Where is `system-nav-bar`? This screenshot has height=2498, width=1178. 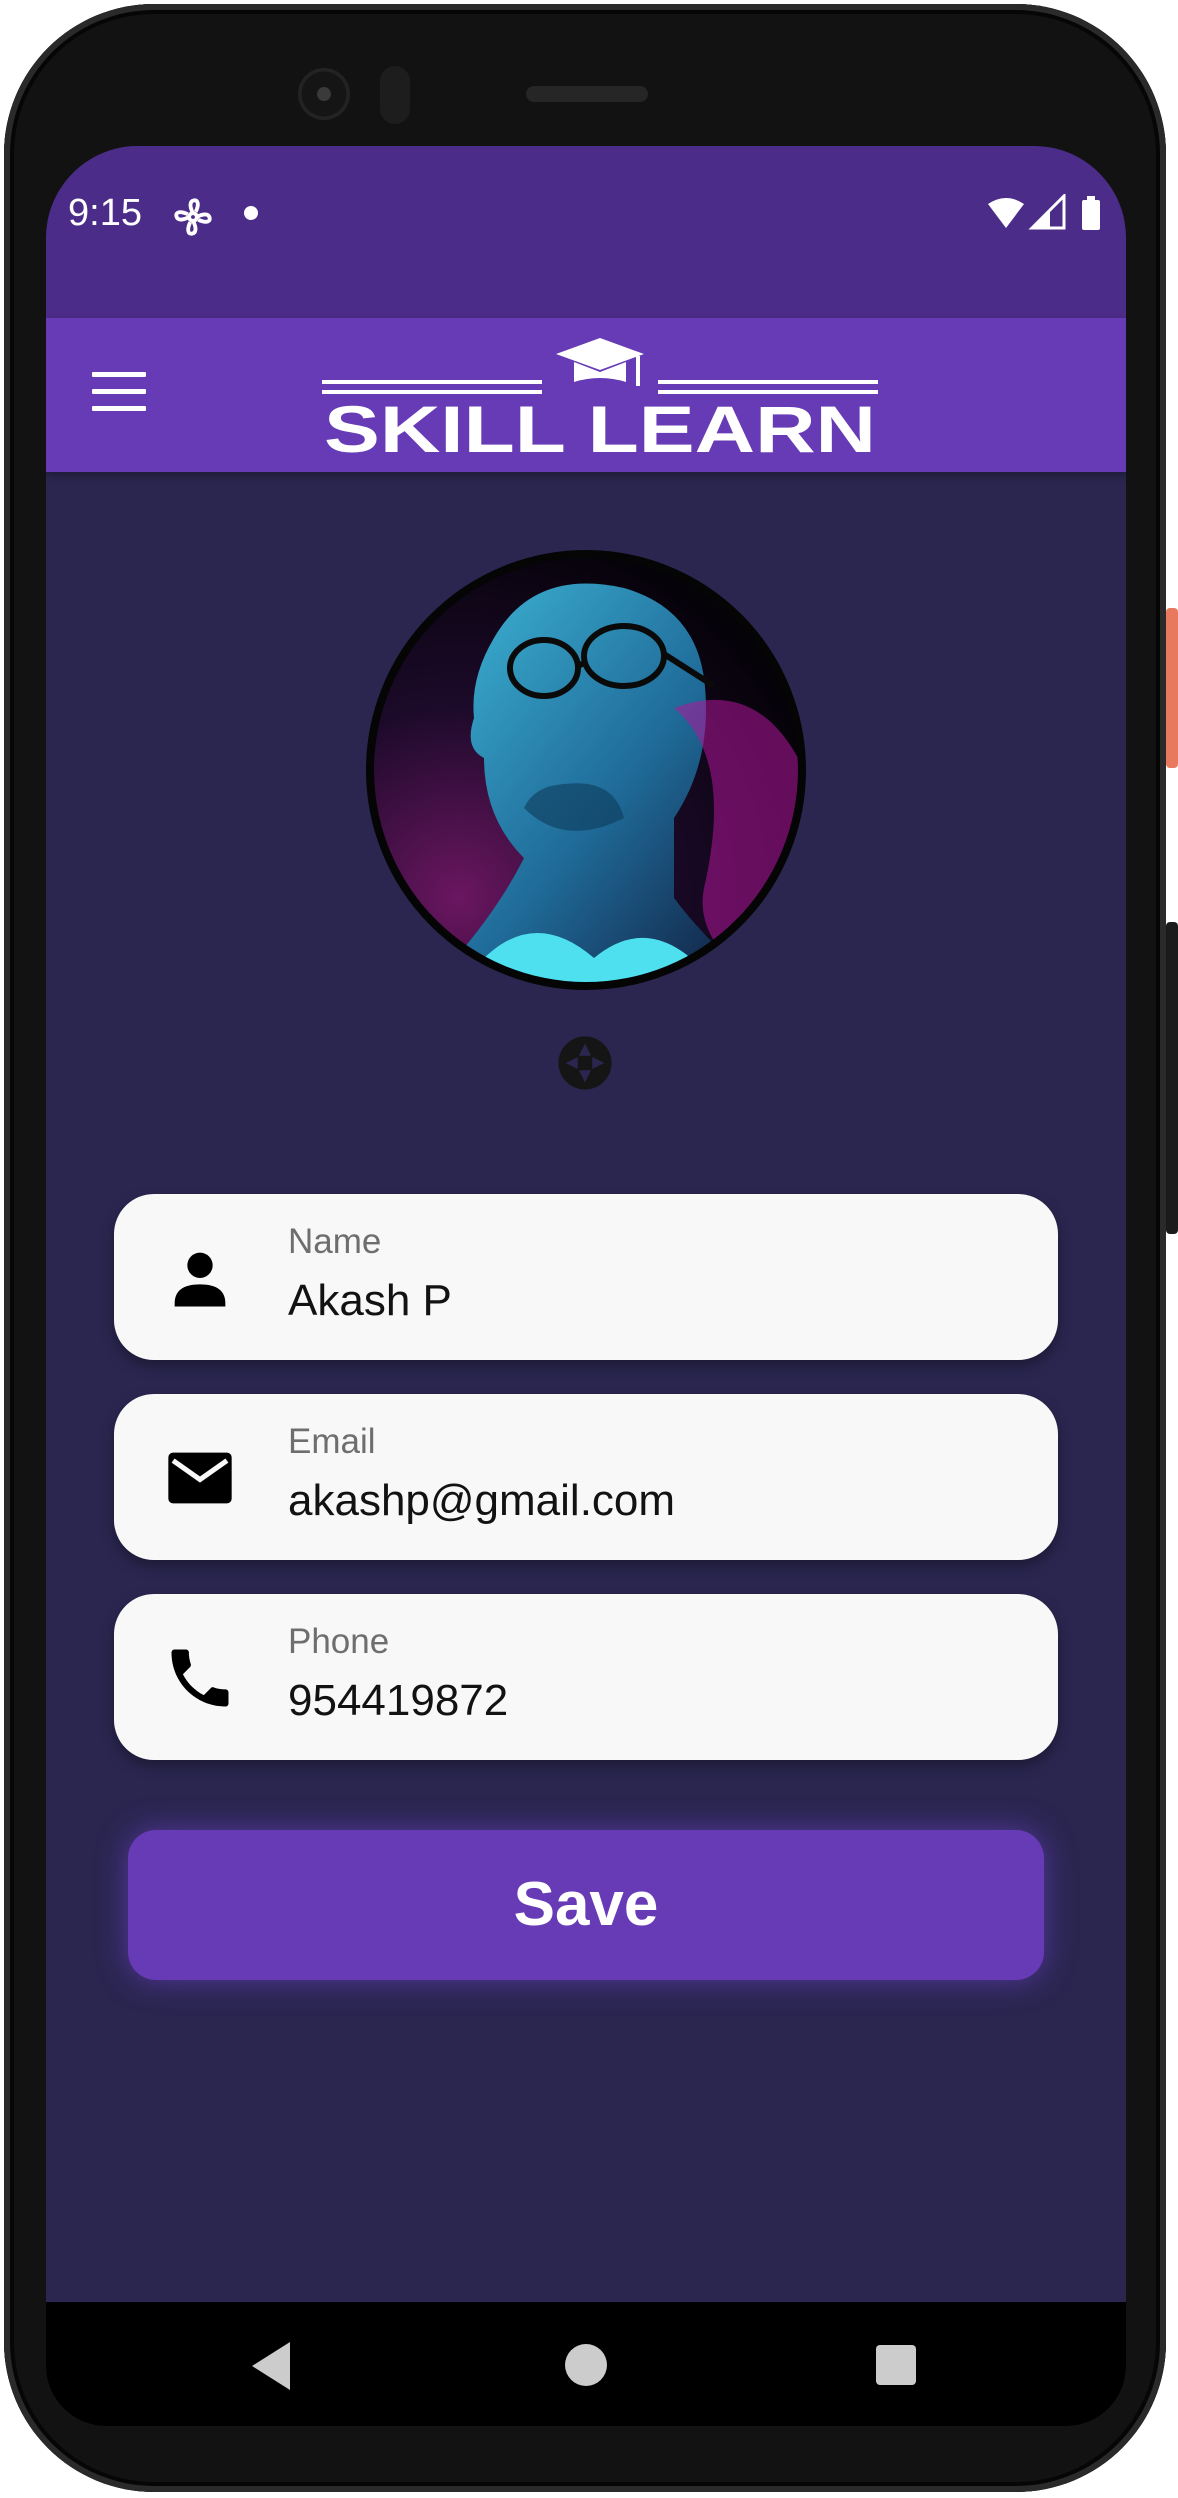
system-nav-bar is located at coordinates (586, 2364).